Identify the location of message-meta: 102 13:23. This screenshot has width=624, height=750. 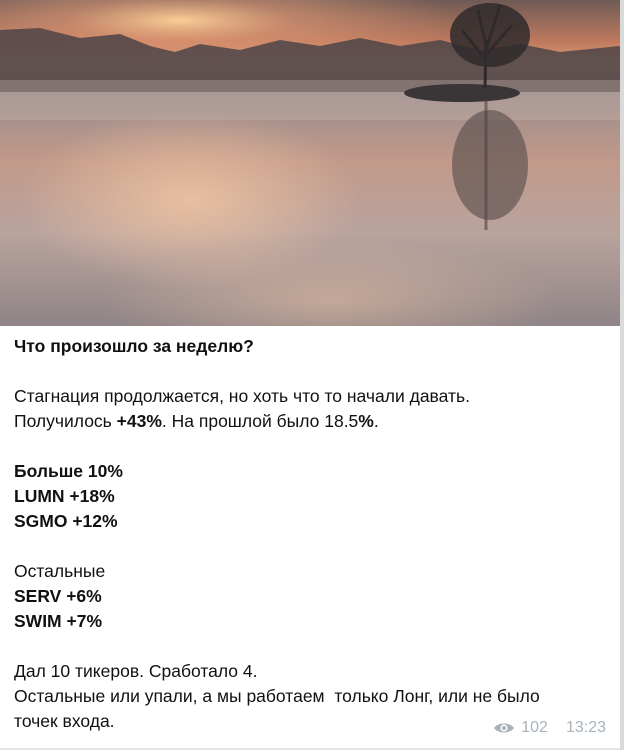
(549, 728).